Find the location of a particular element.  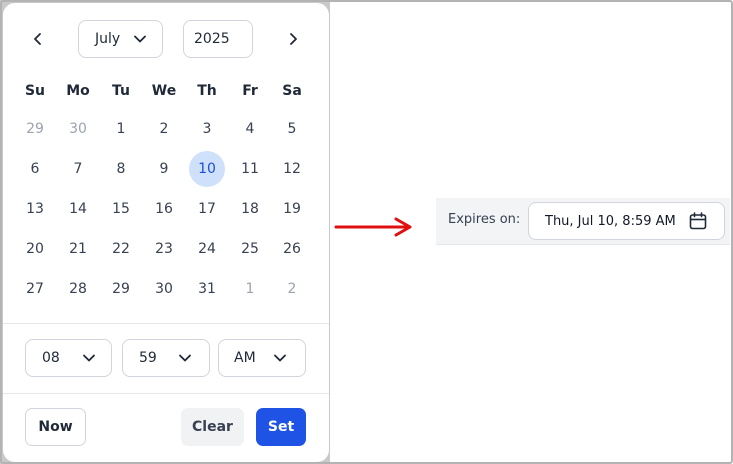

calendar-day: 14 is located at coordinates (78, 209).